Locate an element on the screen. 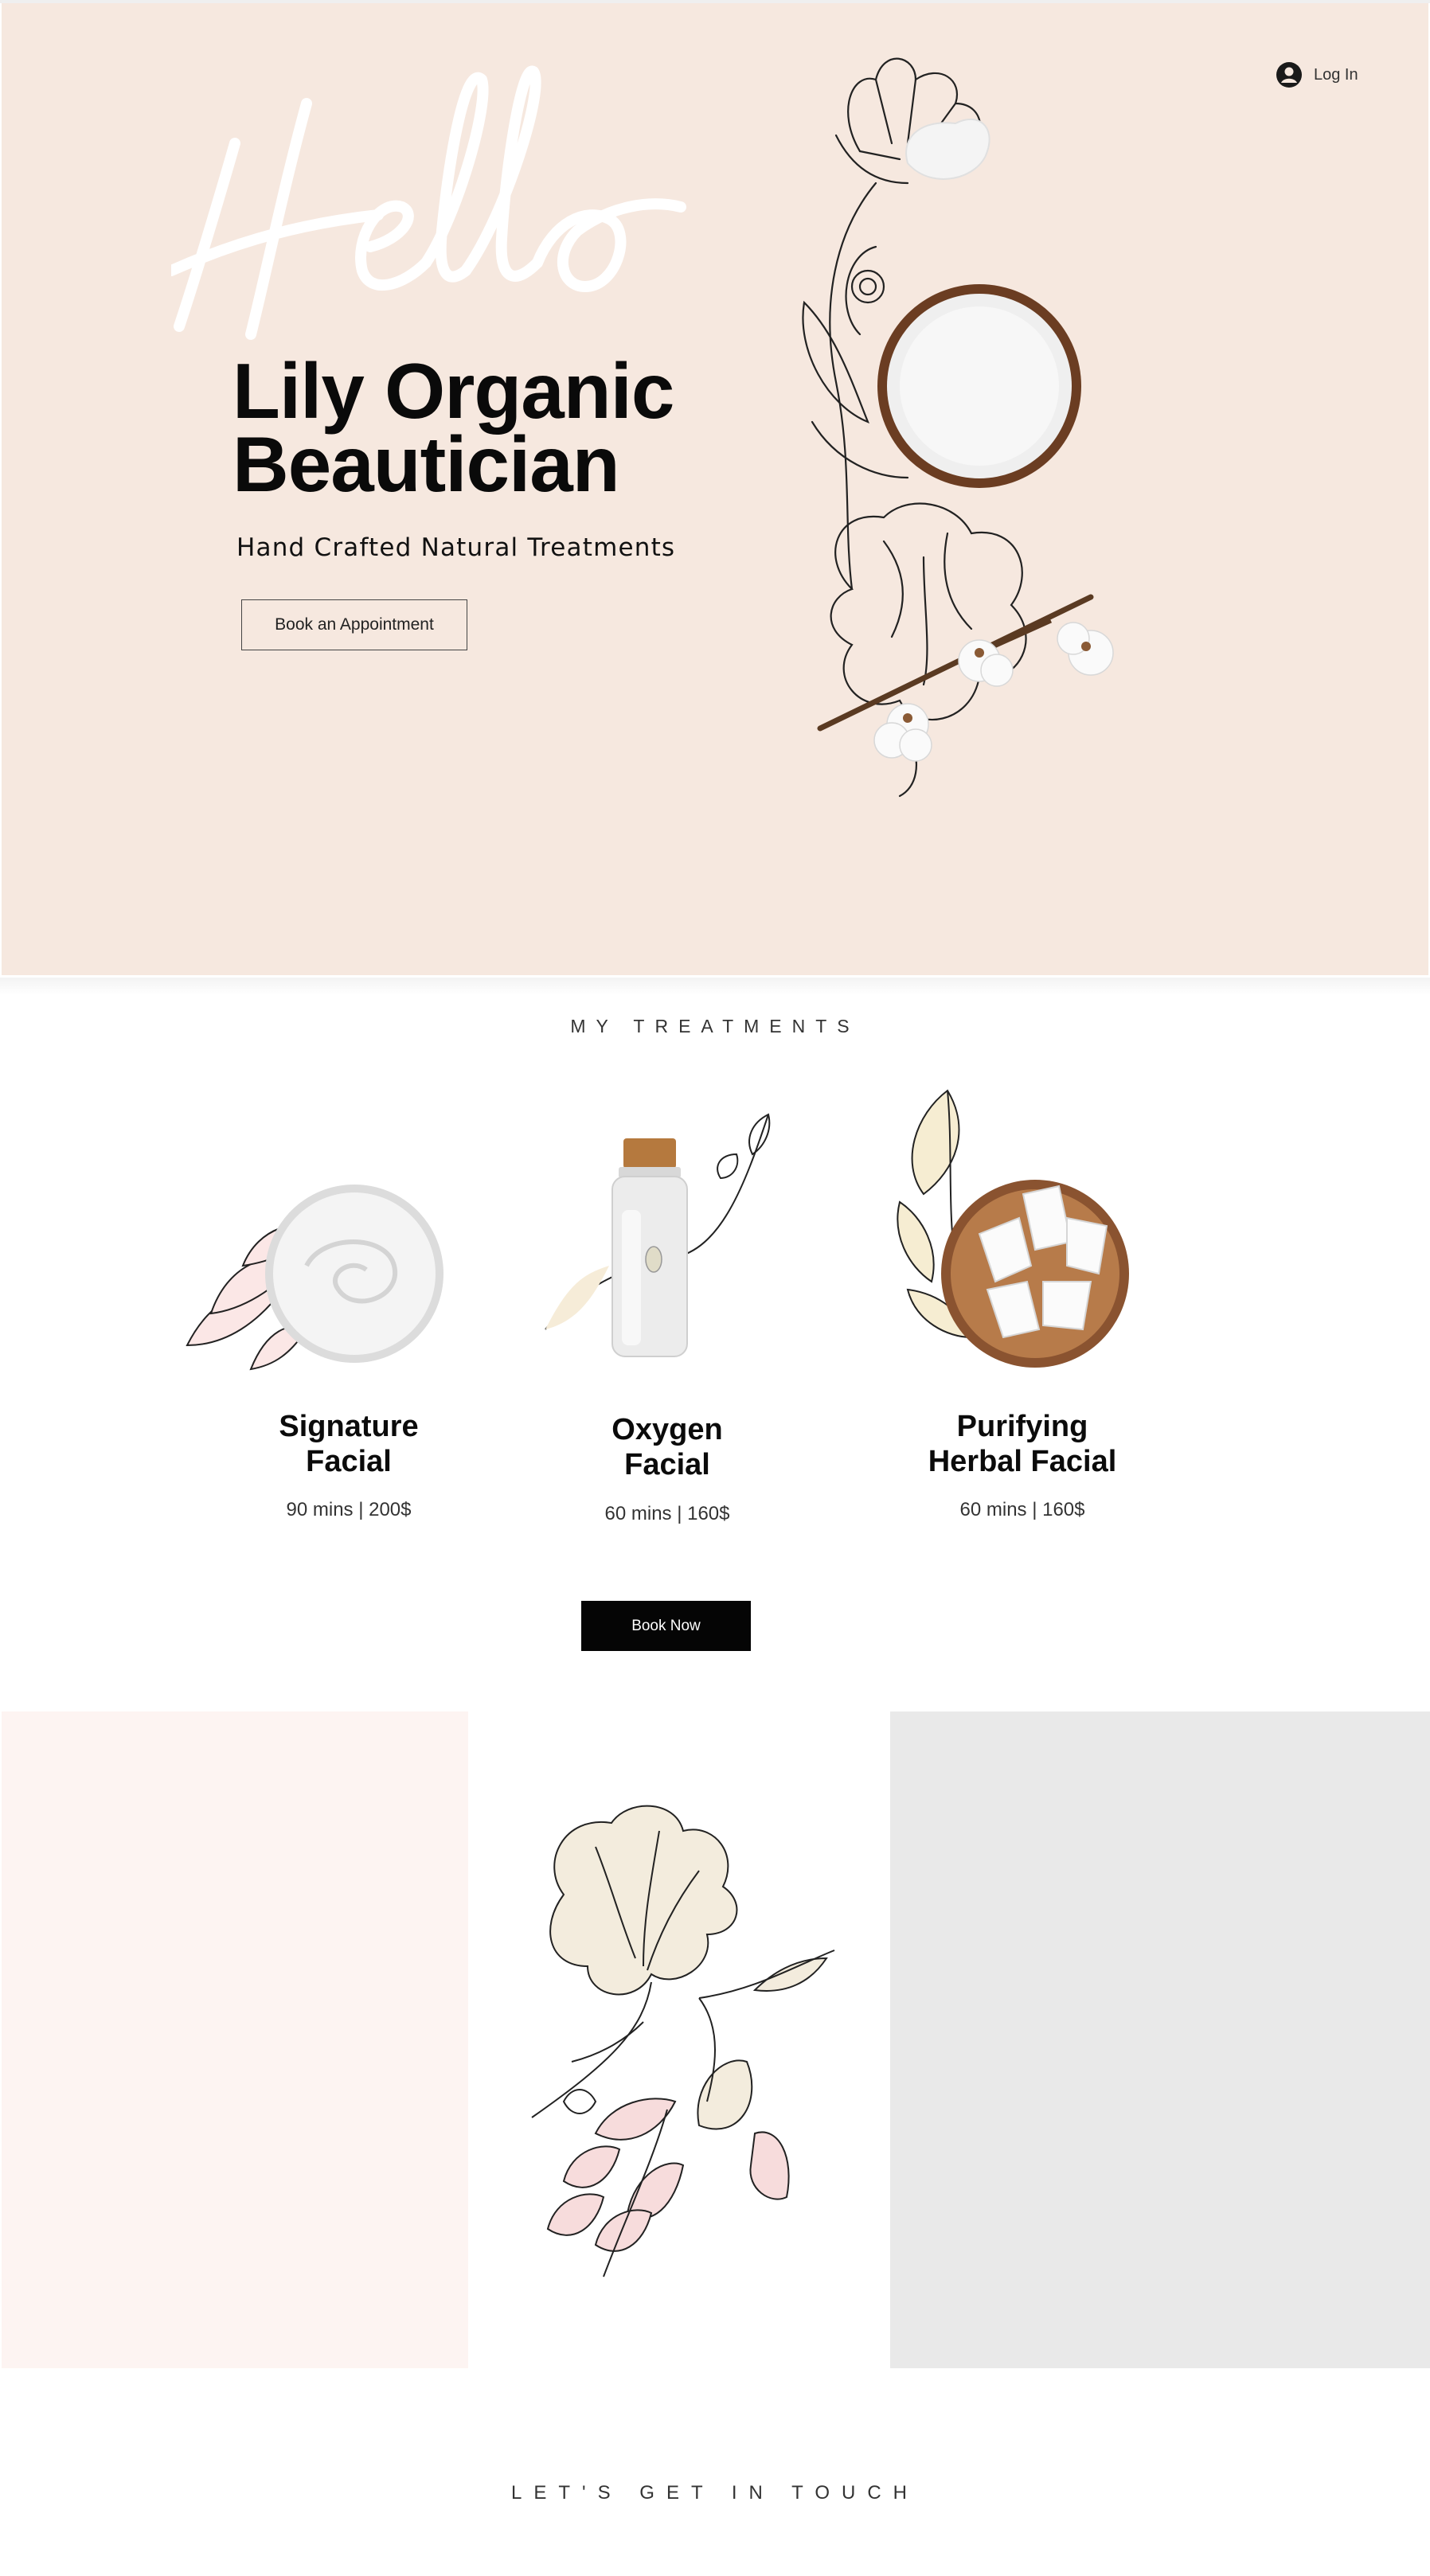 This screenshot has height=2576, width=1430. treatment-name-line: Herbal Facial is located at coordinates (1022, 1461).